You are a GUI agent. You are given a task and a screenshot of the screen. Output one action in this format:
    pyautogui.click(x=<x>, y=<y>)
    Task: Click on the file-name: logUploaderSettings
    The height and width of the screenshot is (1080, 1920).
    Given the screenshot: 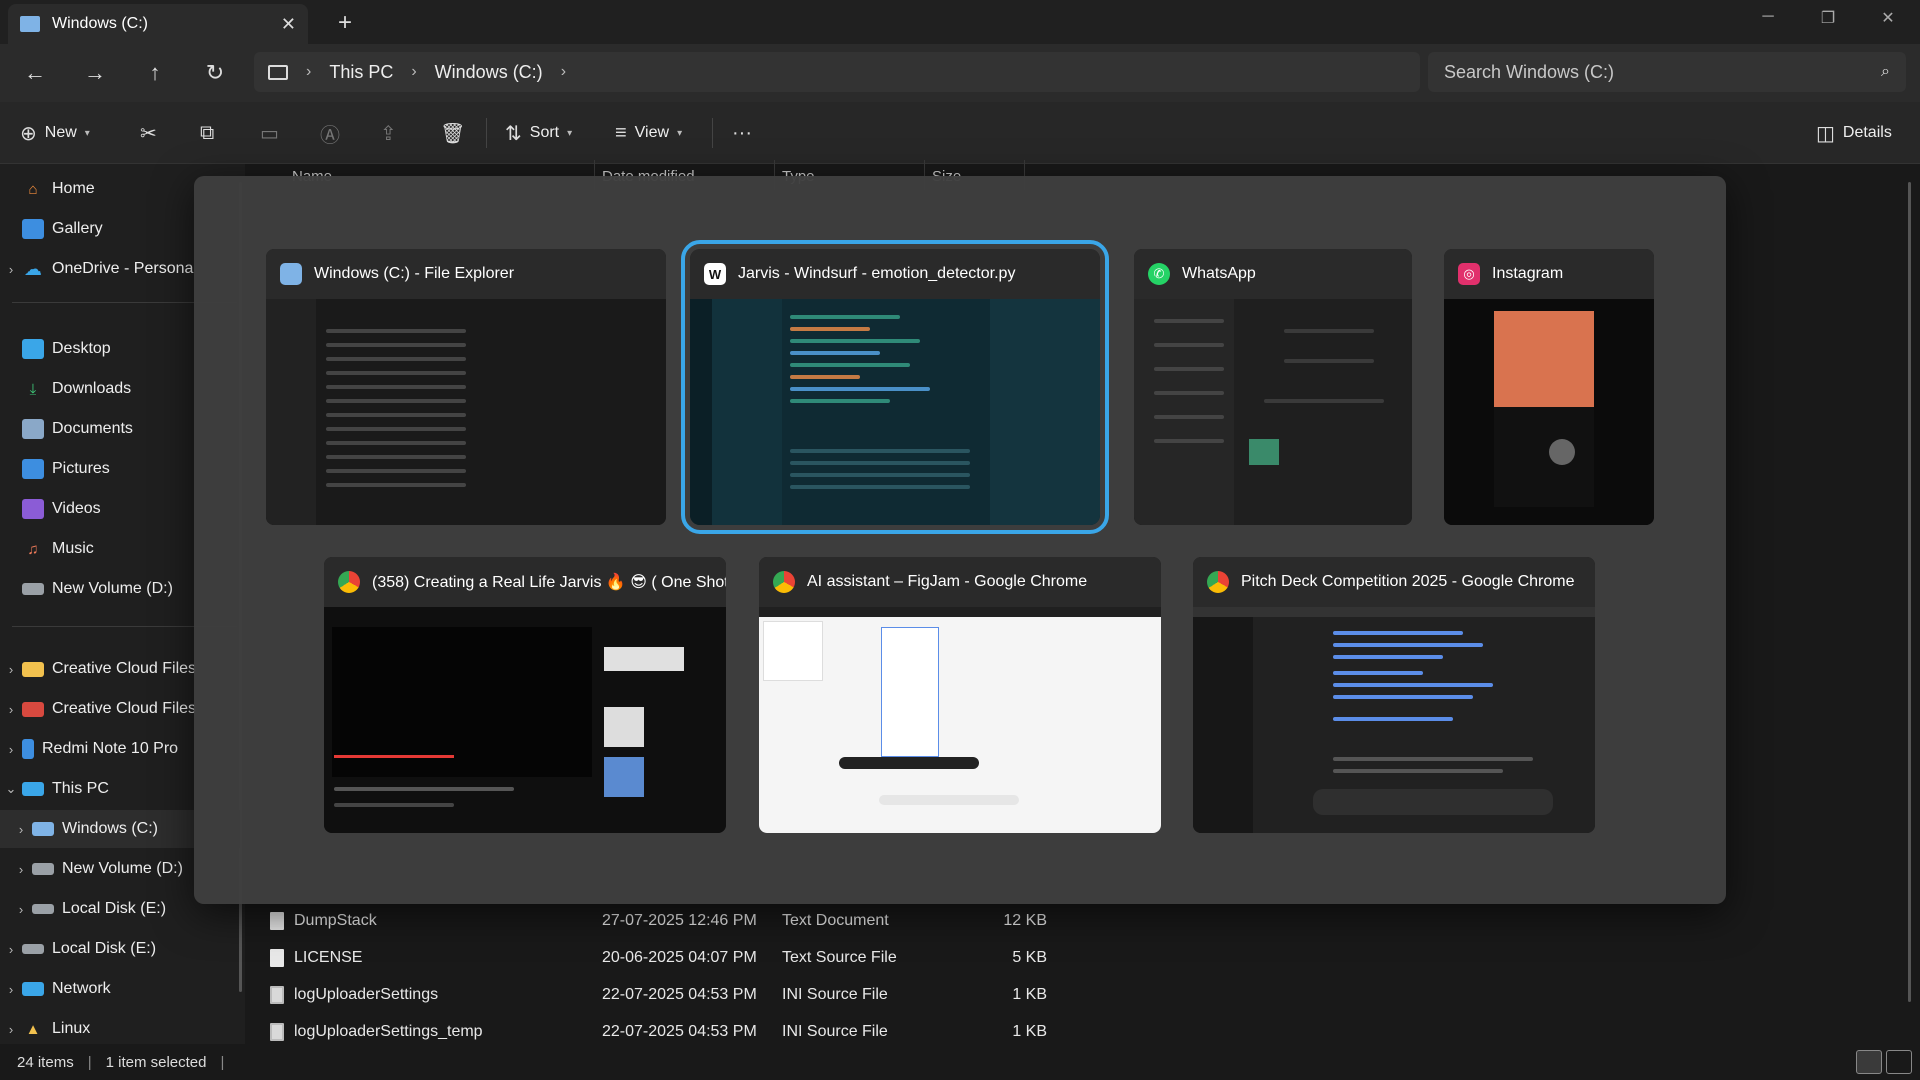 What is the action you would take?
    pyautogui.click(x=366, y=994)
    